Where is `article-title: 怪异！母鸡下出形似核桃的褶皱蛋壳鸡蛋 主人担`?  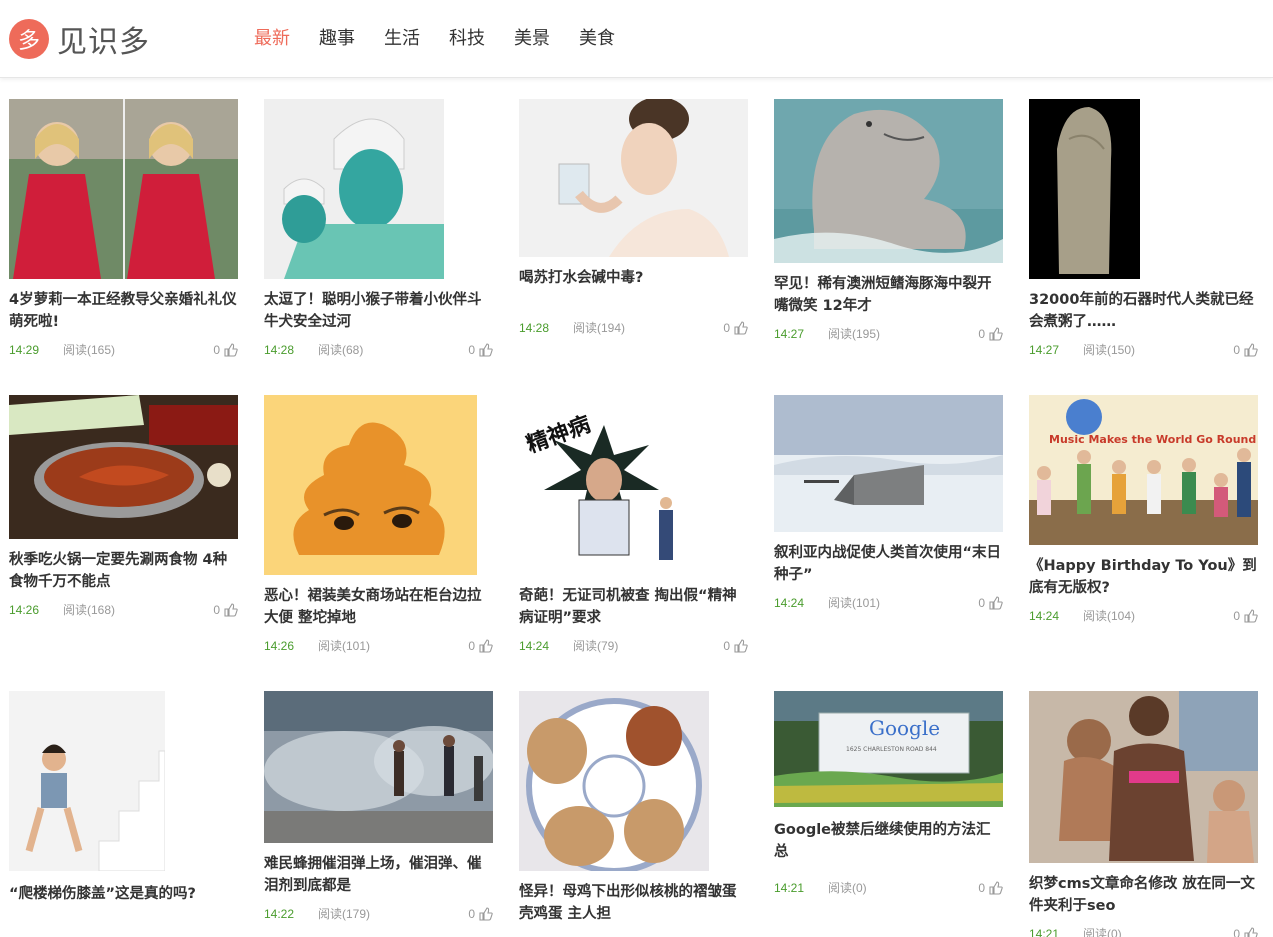 article-title: 怪异！母鸡下出形似核桃的褶皱蛋壳鸡蛋 主人担 is located at coordinates (633, 903).